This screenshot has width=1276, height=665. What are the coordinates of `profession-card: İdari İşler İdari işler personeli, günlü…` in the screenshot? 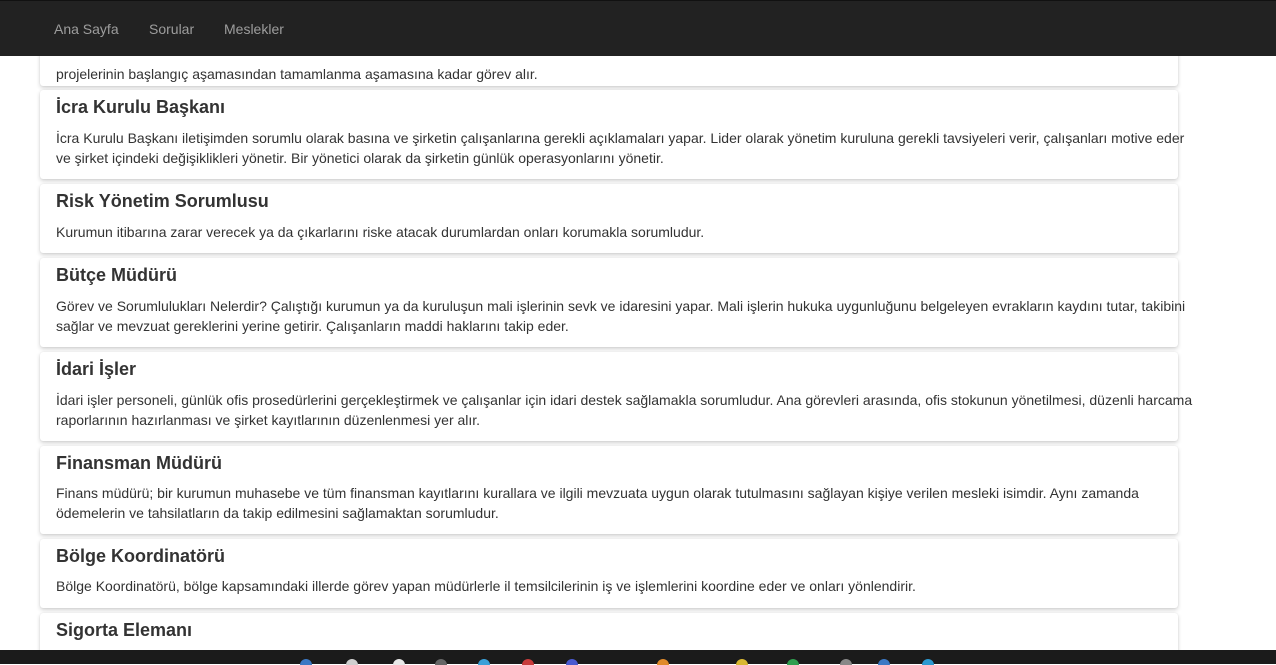 It's located at (616, 396).